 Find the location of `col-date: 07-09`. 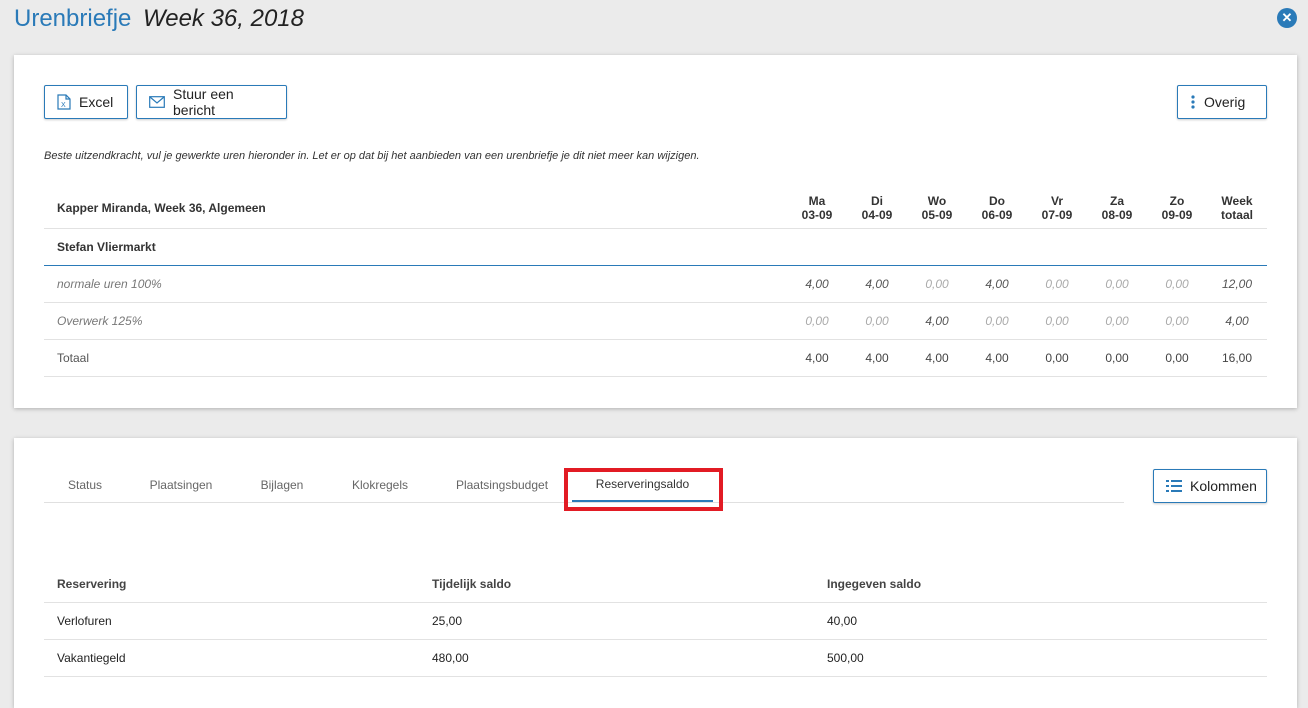

col-date: 07-09 is located at coordinates (1057, 214).